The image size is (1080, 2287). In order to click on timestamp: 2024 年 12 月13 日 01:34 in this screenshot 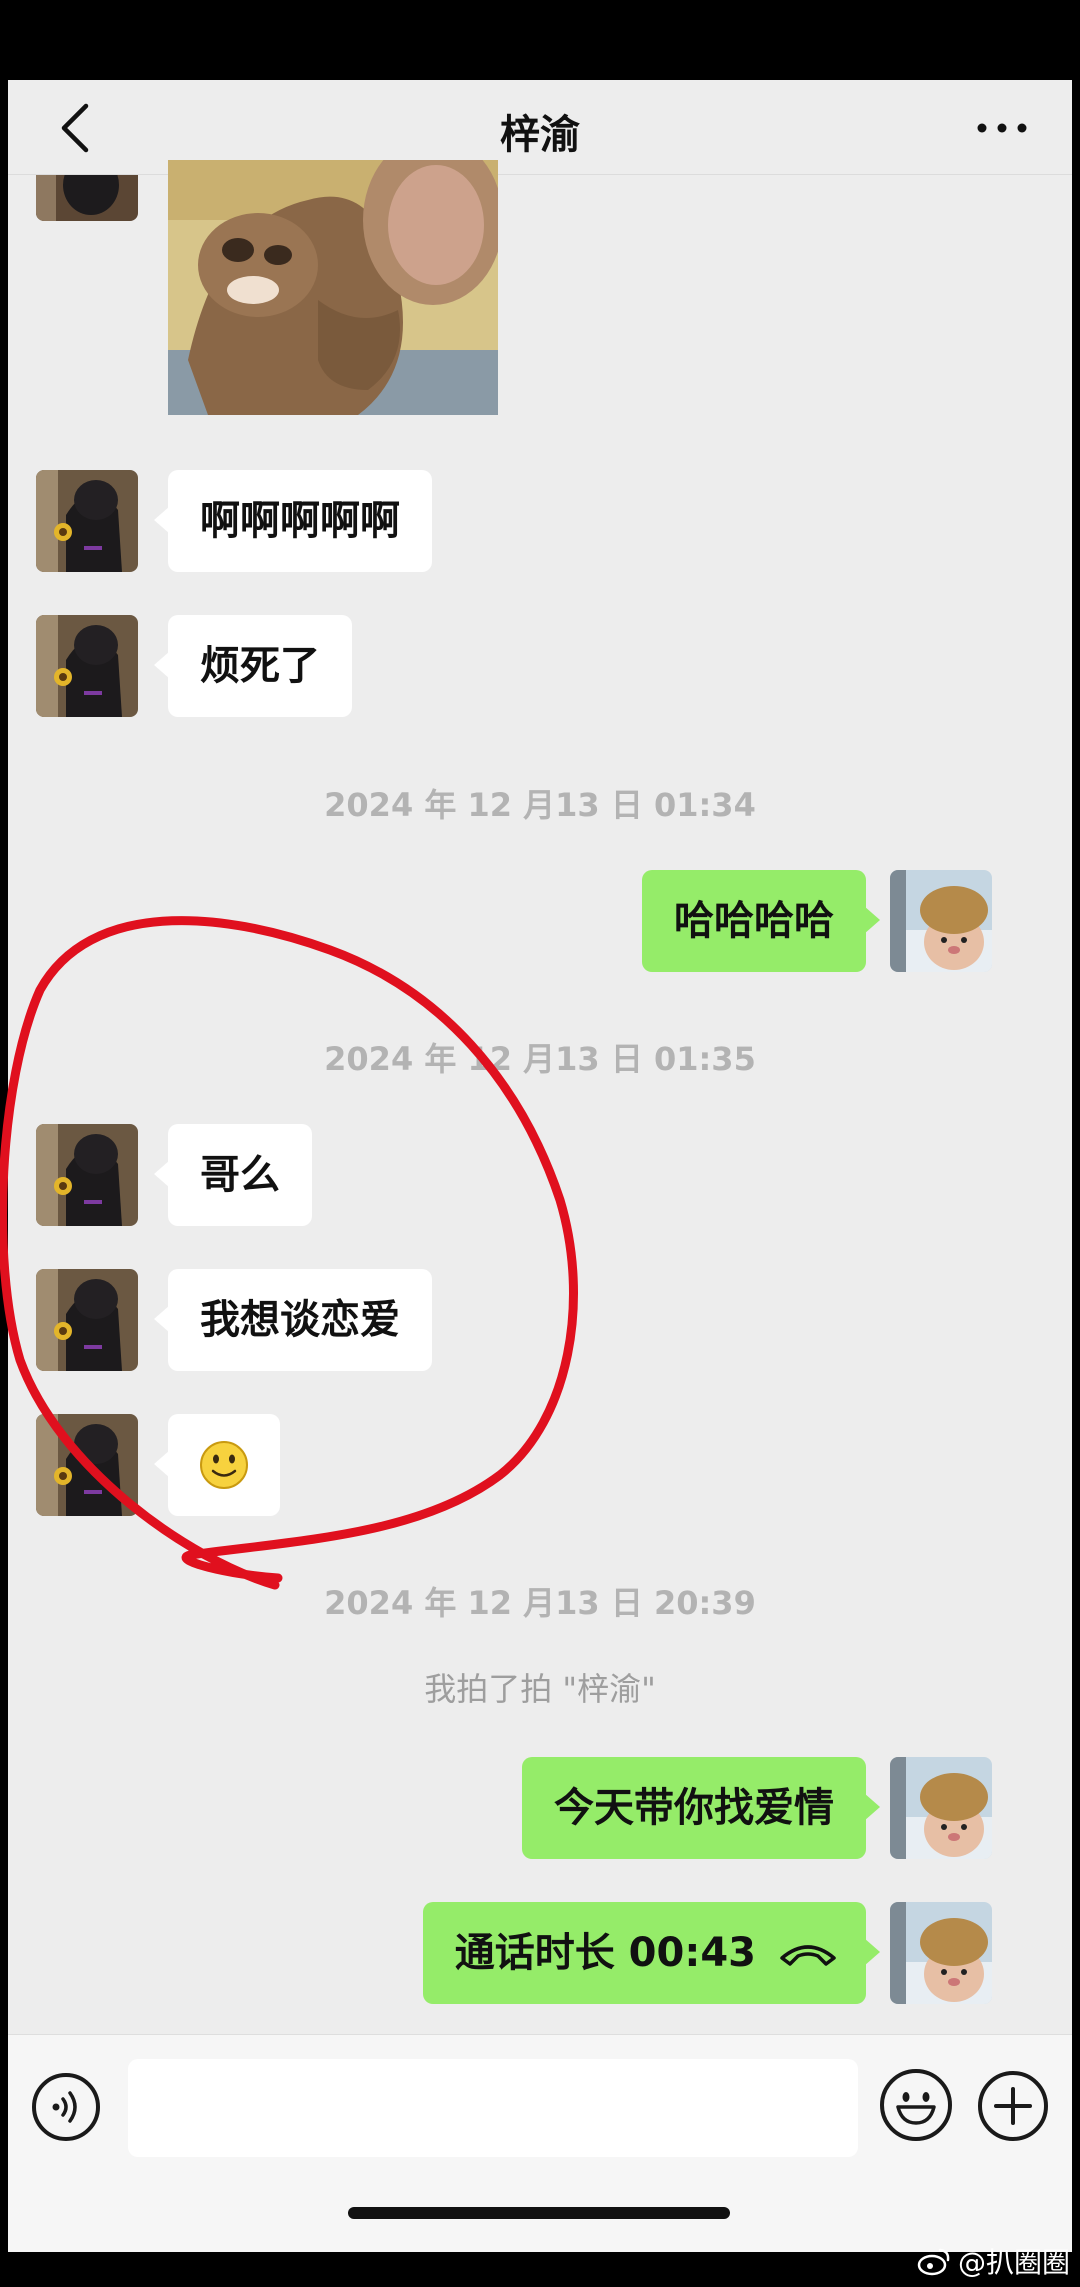, I will do `click(540, 805)`.